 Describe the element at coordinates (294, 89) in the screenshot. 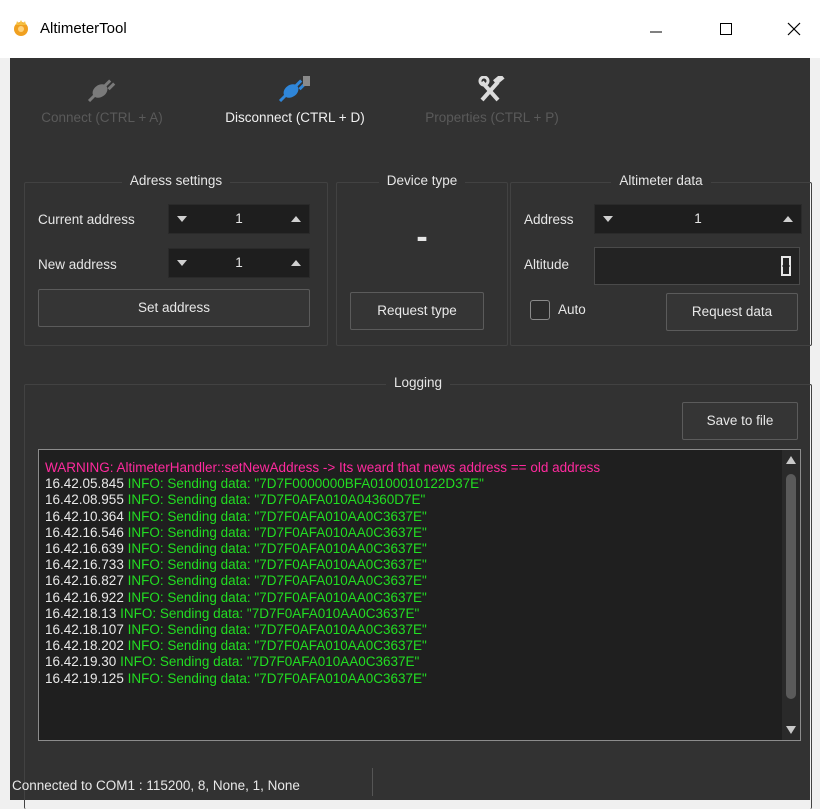

I see `plug-disconnect-icon` at that location.